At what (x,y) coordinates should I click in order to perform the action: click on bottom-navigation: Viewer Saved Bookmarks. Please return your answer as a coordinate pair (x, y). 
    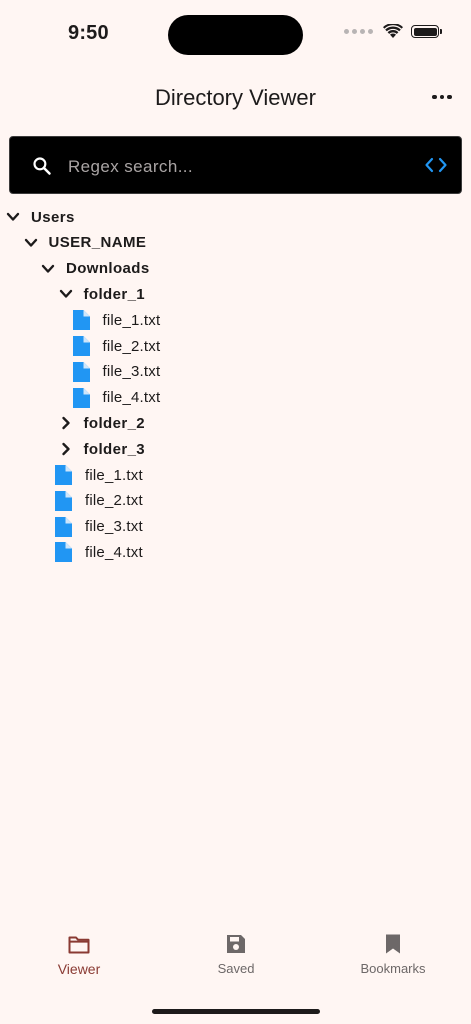
    Looking at the image, I should click on (235, 960).